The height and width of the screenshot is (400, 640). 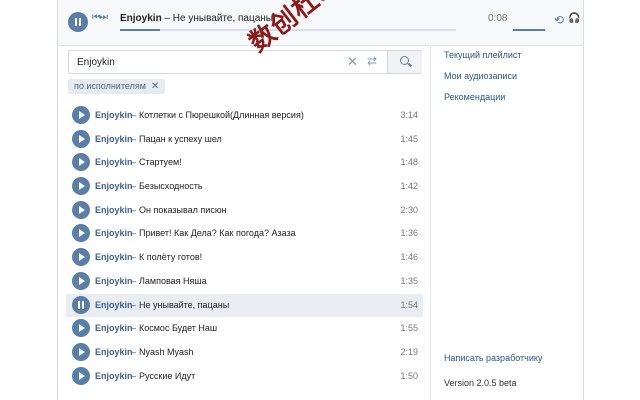 What do you see at coordinates (483, 55) in the screenshot?
I see `sidebar-link-current-playlist: Текущий плейлист` at bounding box center [483, 55].